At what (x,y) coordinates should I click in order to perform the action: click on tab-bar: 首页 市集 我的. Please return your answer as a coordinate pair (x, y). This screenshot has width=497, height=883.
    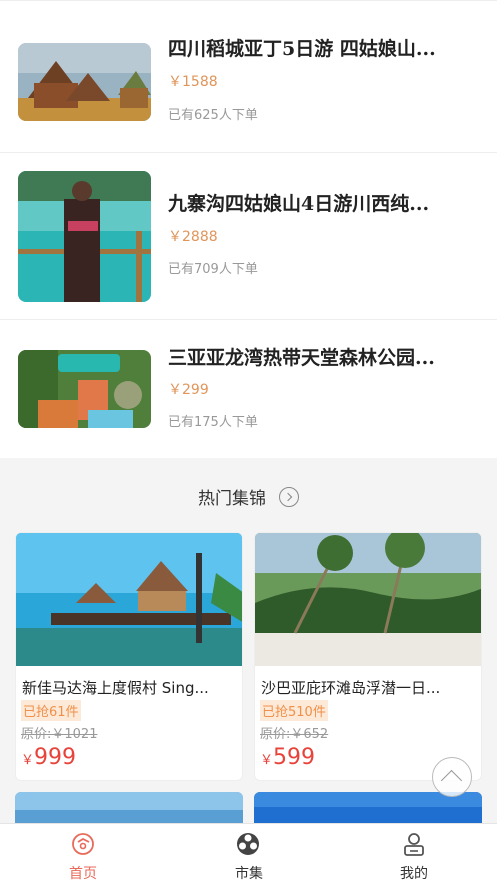
    Looking at the image, I should click on (248, 853).